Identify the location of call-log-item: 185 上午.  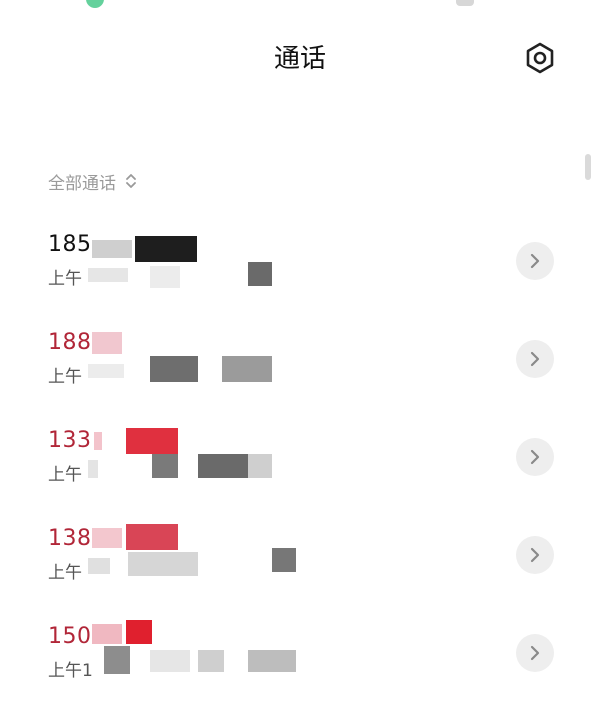
(300, 269).